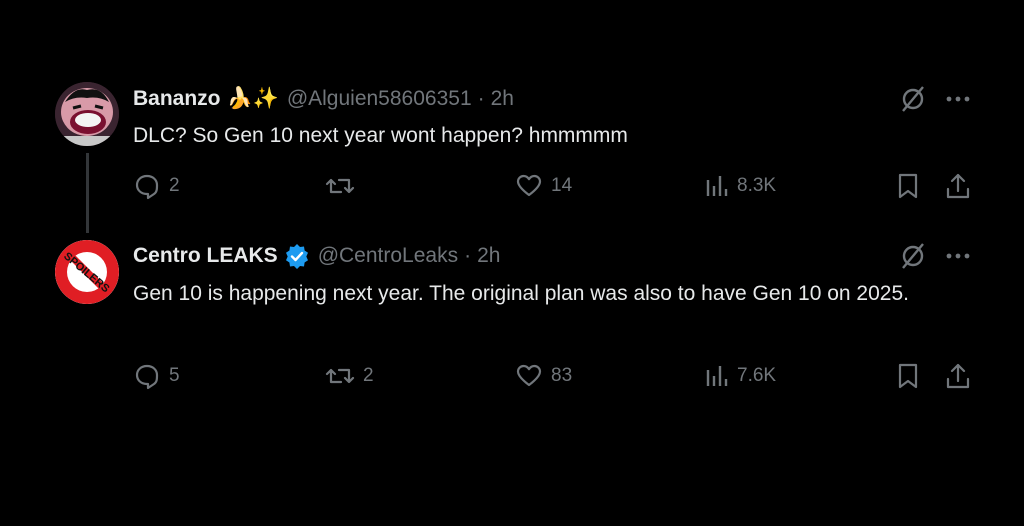  I want to click on reply-button: 2, so click(156, 186).